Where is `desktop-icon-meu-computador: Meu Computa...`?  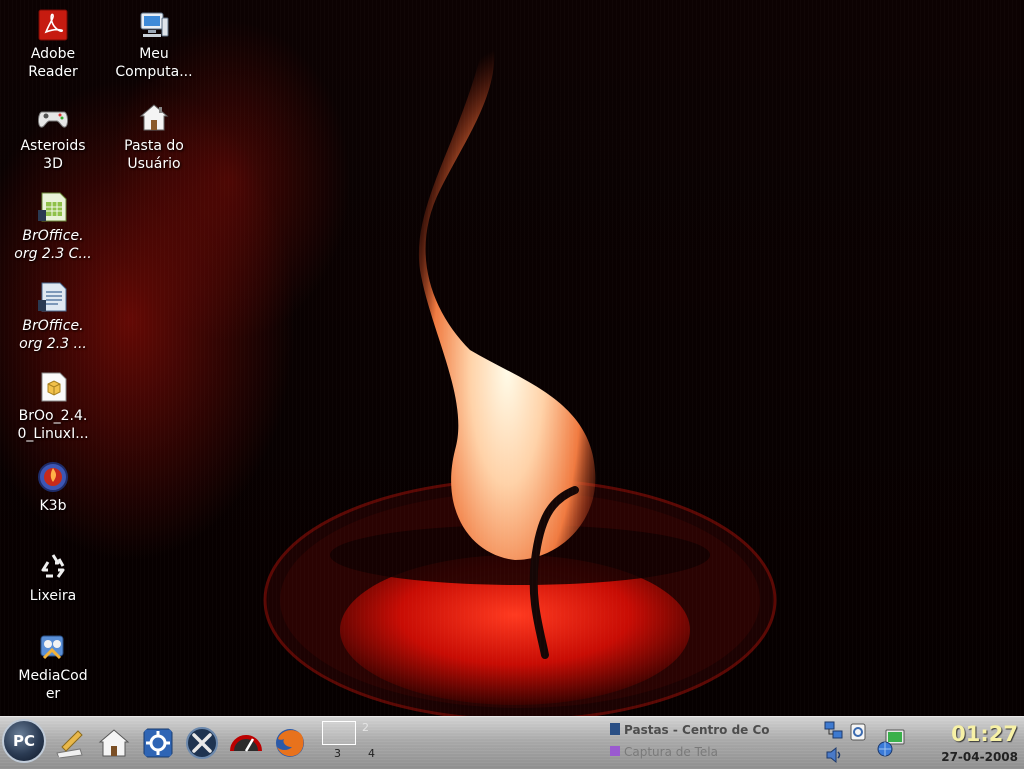 desktop-icon-meu-computador: Meu Computa... is located at coordinates (154, 44).